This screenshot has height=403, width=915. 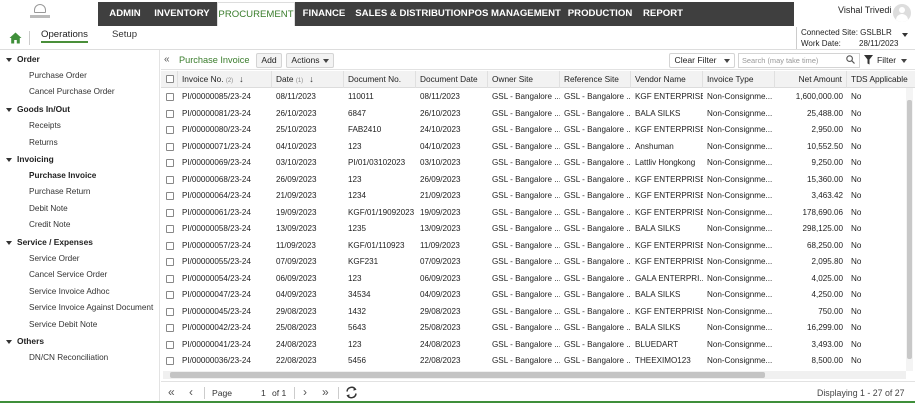 What do you see at coordinates (170, 79) in the screenshot?
I see `select-all-checkbox` at bounding box center [170, 79].